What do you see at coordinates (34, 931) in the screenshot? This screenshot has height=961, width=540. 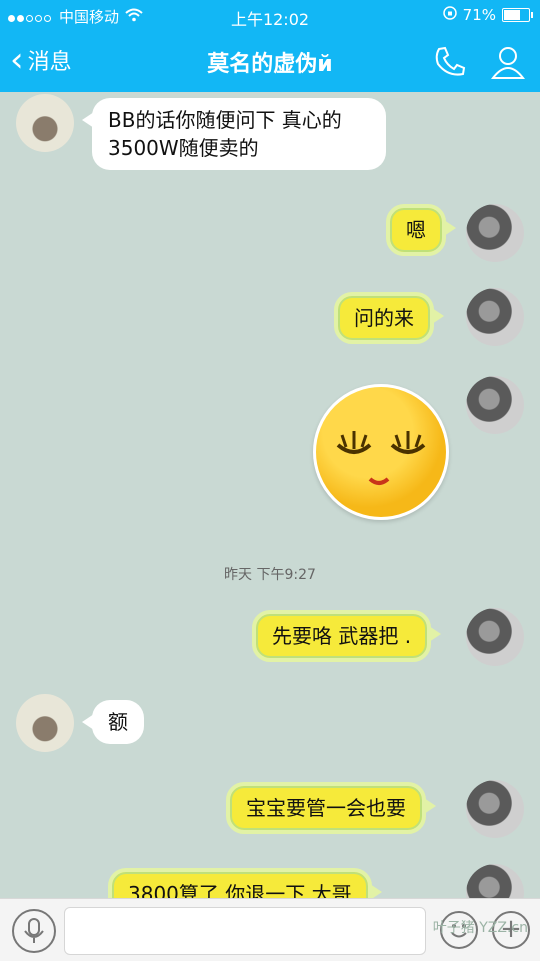 I see `microphone-button` at bounding box center [34, 931].